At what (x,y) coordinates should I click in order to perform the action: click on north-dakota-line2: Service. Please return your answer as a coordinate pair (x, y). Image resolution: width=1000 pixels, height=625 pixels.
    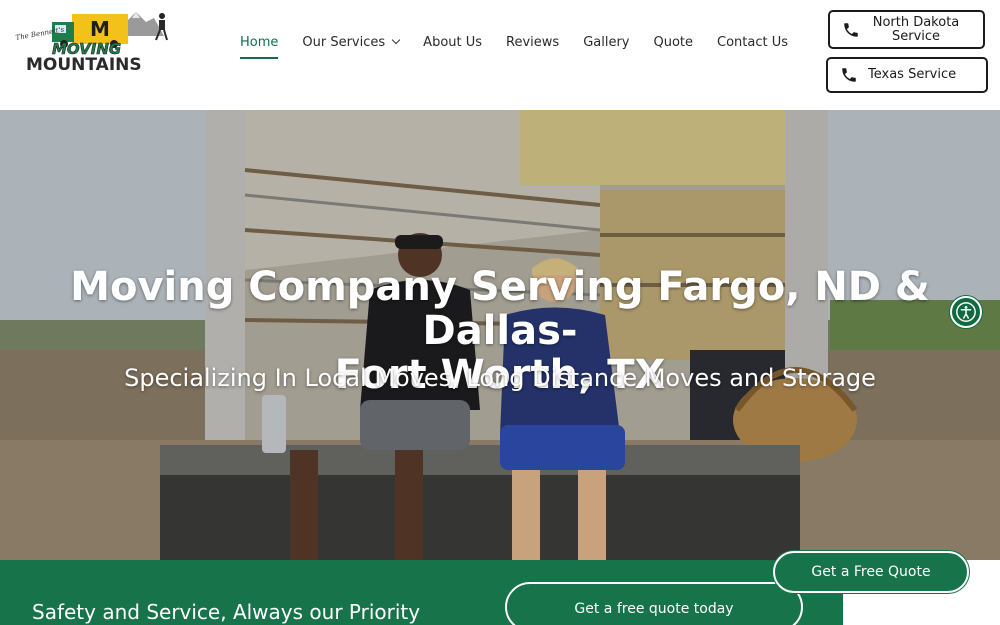
    Looking at the image, I should click on (916, 36).